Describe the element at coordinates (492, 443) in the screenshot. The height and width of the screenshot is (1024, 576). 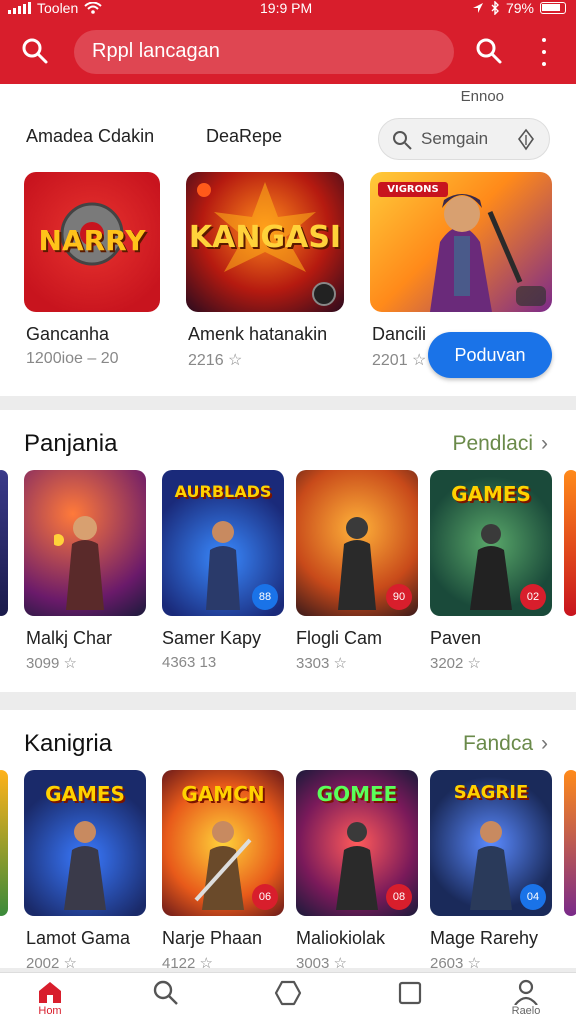
I see `see-more-label: Pendlaci` at that location.